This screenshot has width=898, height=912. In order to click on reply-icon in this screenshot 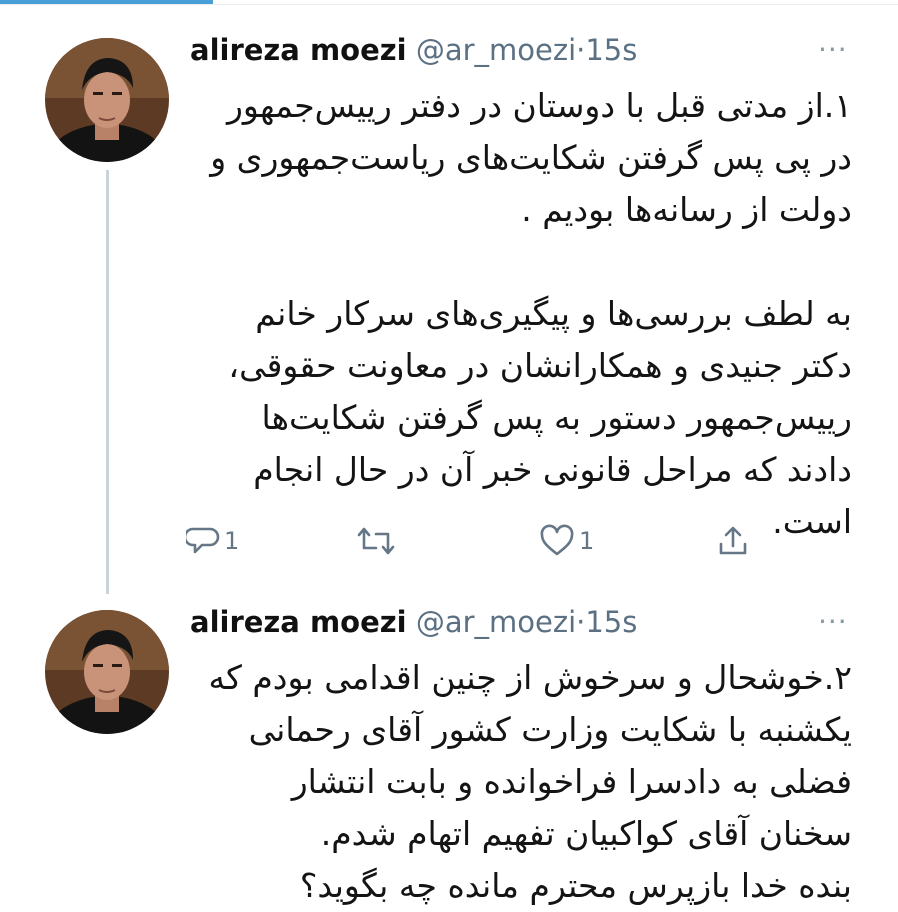, I will do `click(203, 541)`.